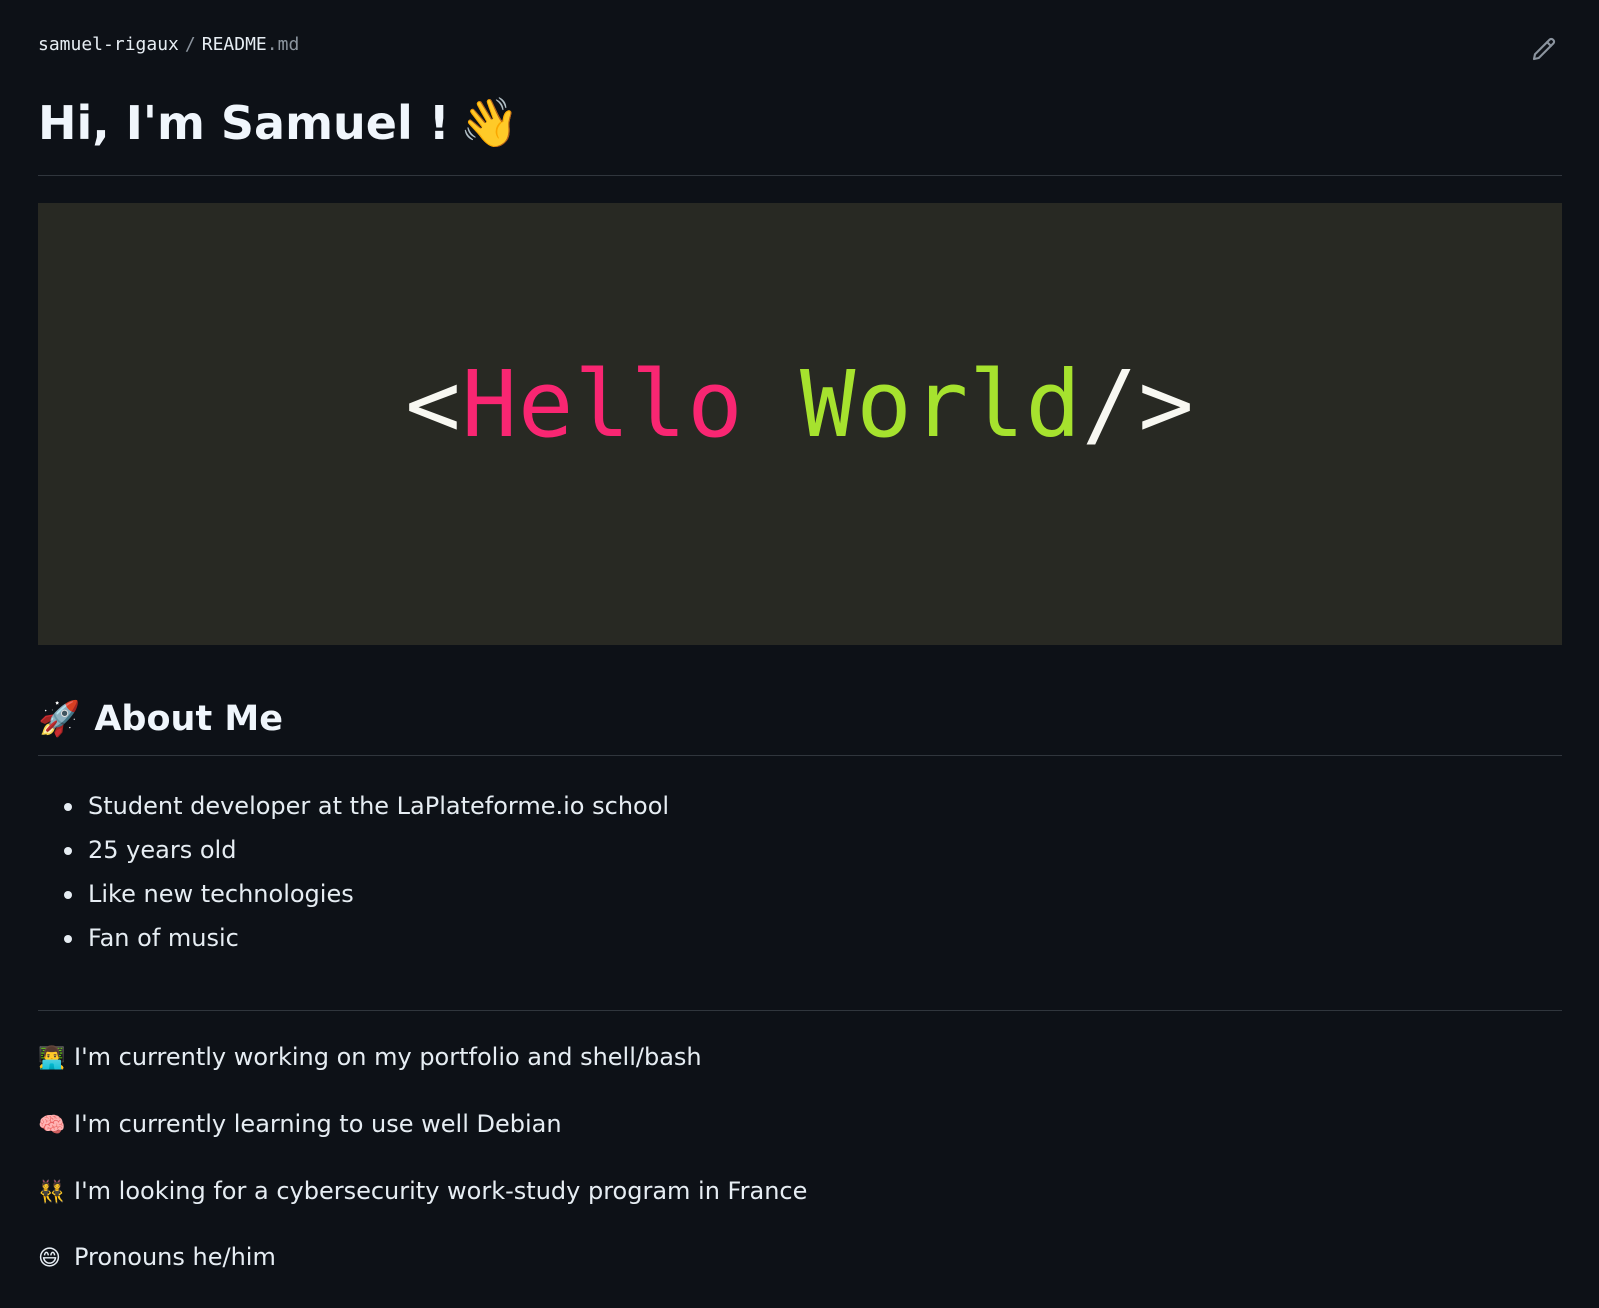 The width and height of the screenshot is (1599, 1308). Describe the element at coordinates (433, 404) in the screenshot. I see `banner-open-bracket: <` at that location.